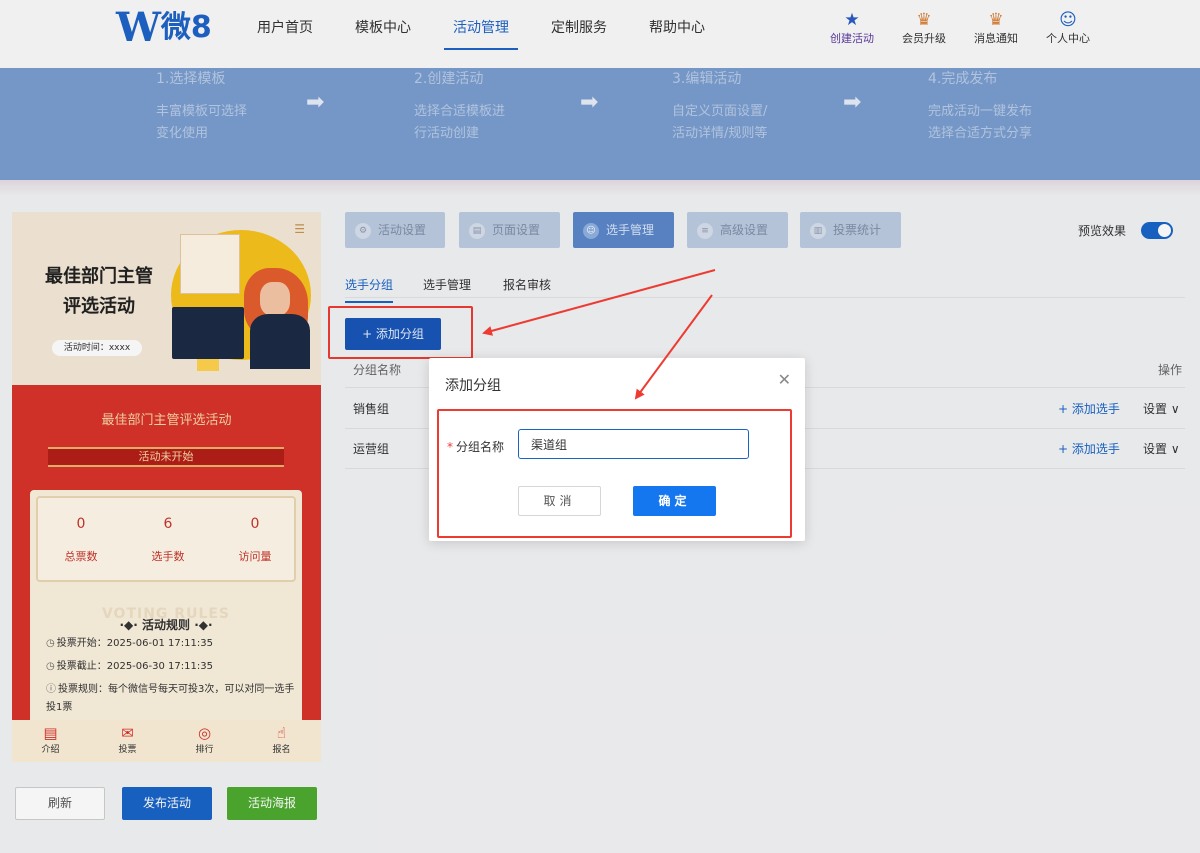 The height and width of the screenshot is (853, 1200). I want to click on close-icon: ✕, so click(784, 379).